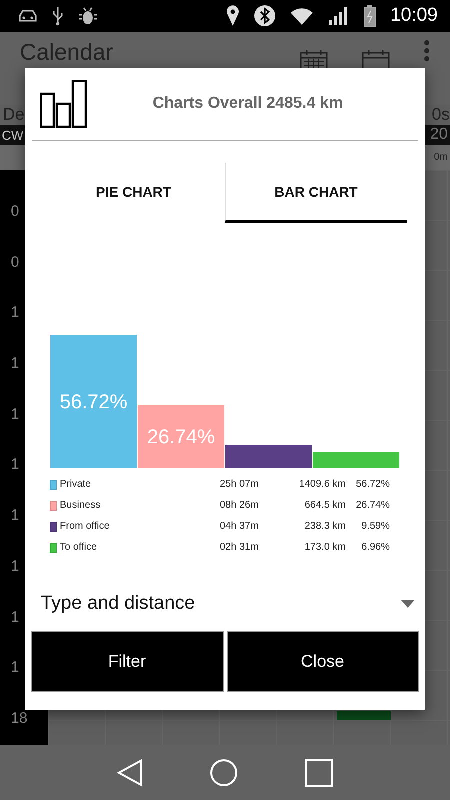 This screenshot has width=450, height=800. I want to click on location-icon, so click(233, 16).